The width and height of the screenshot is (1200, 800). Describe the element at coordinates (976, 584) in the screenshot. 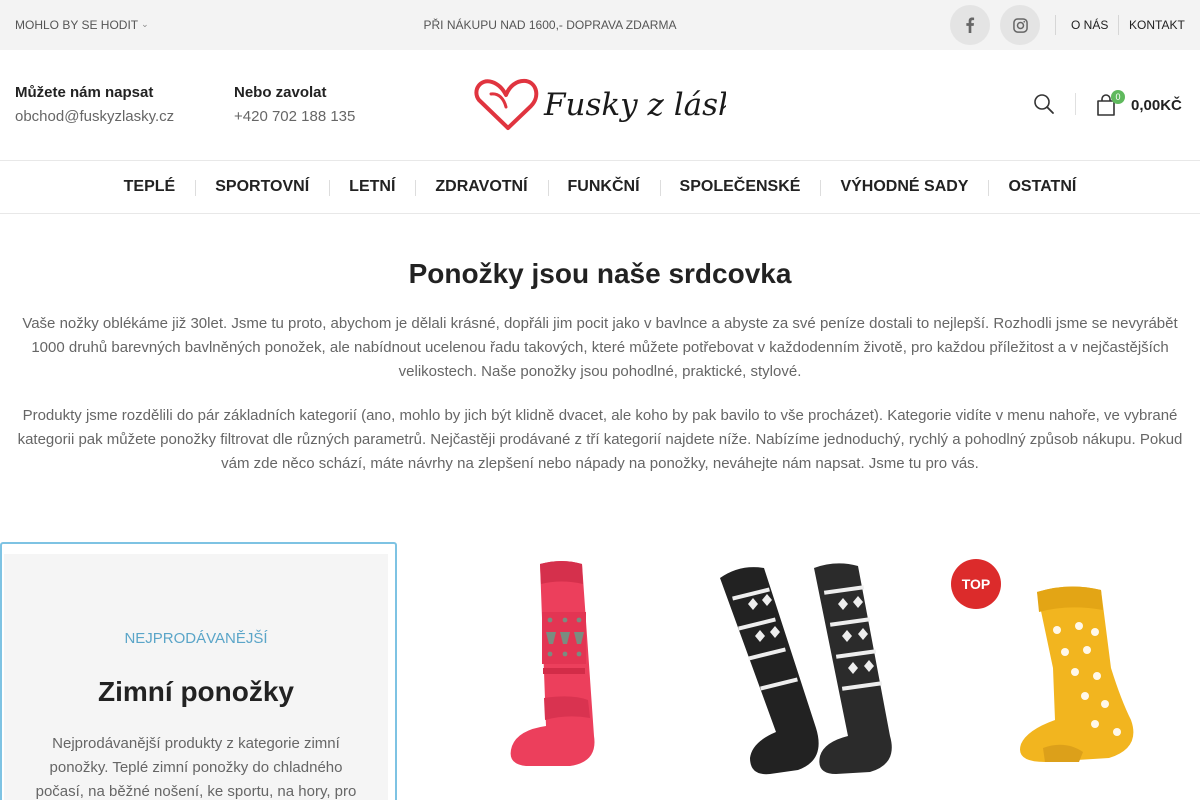

I see `top-badge: TOP` at that location.